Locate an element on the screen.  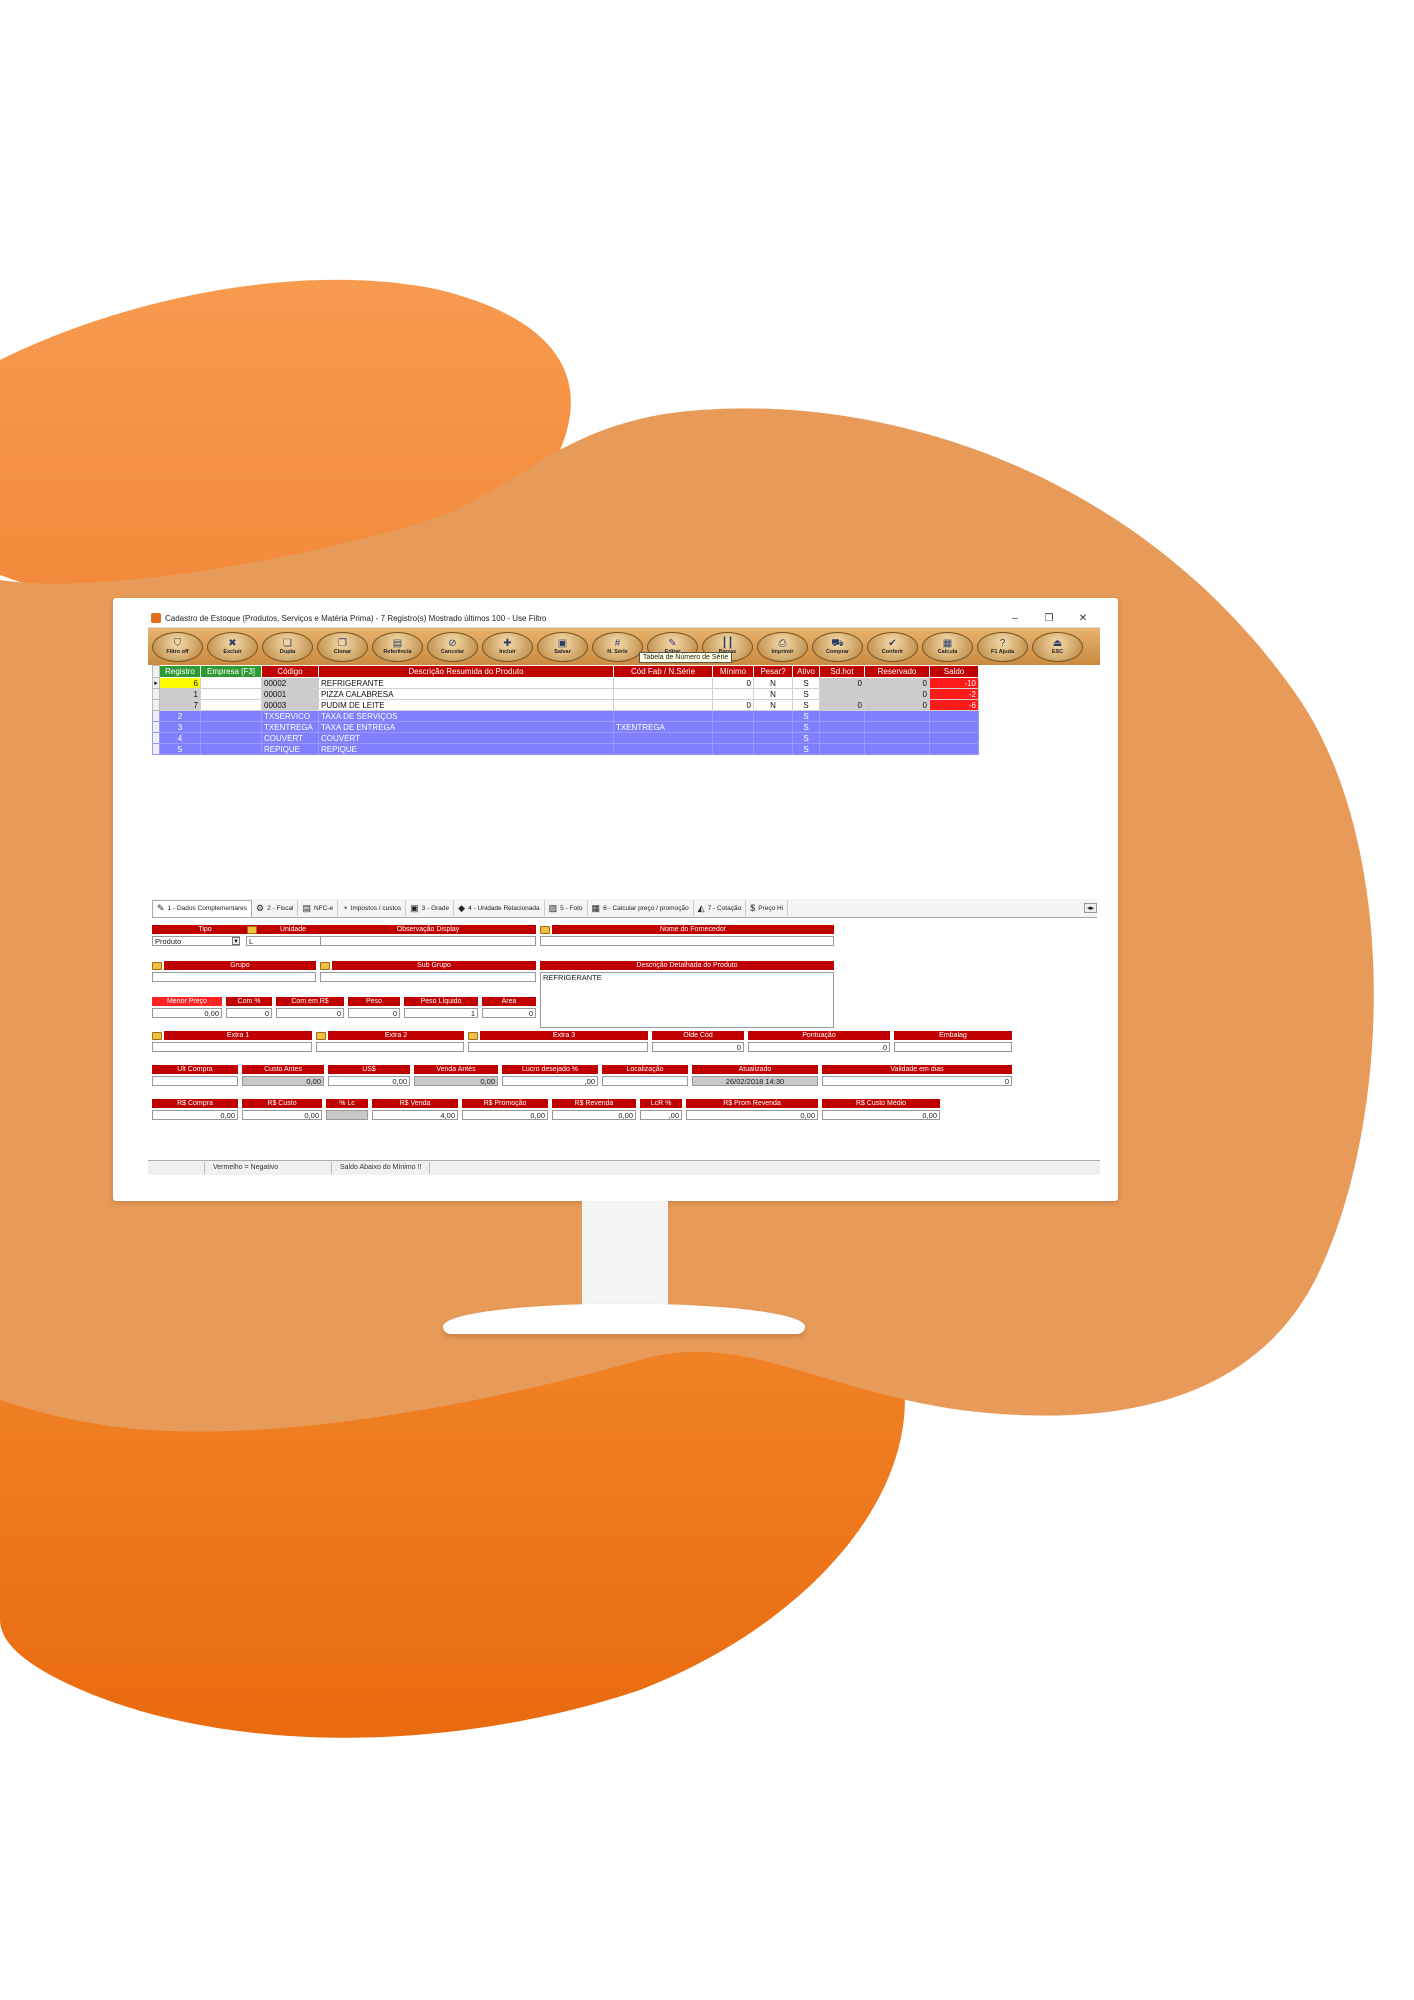
table-row: 4 COUVERT COUVERT S is located at coordinates (565, 738).